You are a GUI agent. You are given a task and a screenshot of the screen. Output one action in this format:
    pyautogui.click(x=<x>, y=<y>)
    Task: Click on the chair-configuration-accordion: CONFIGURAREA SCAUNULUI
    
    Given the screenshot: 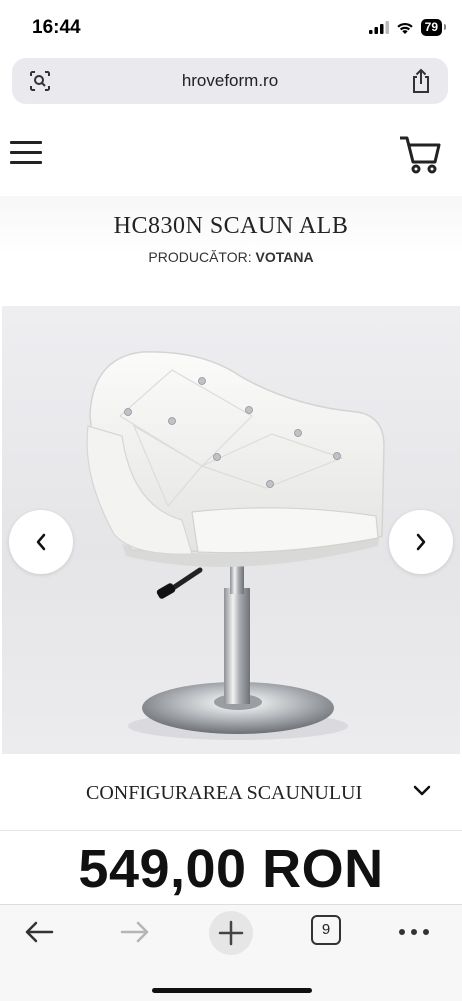 What is the action you would take?
    pyautogui.click(x=231, y=795)
    